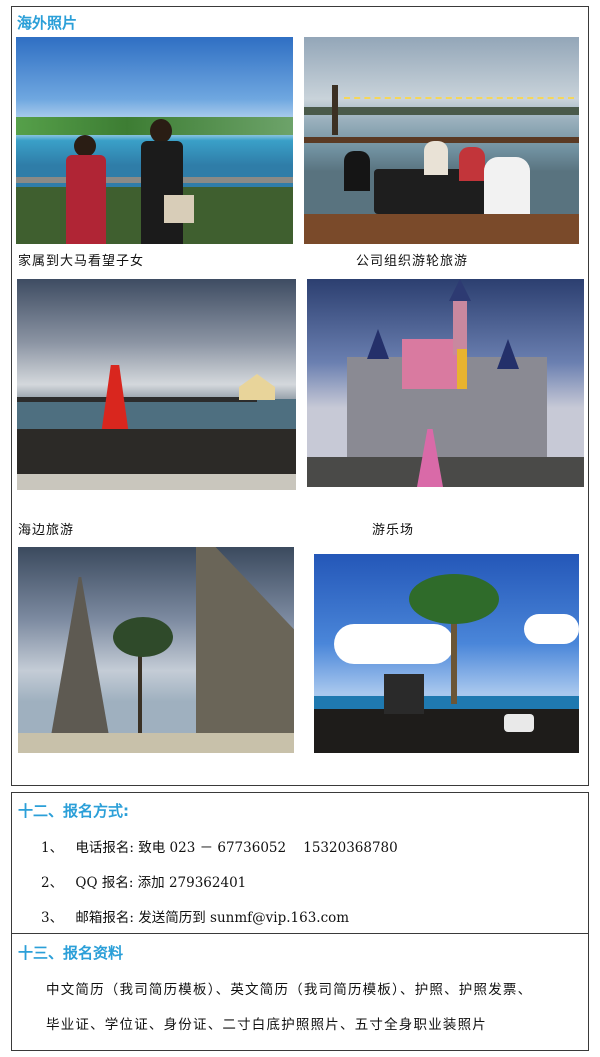 The image size is (600, 1057). I want to click on sea, so click(156, 414).